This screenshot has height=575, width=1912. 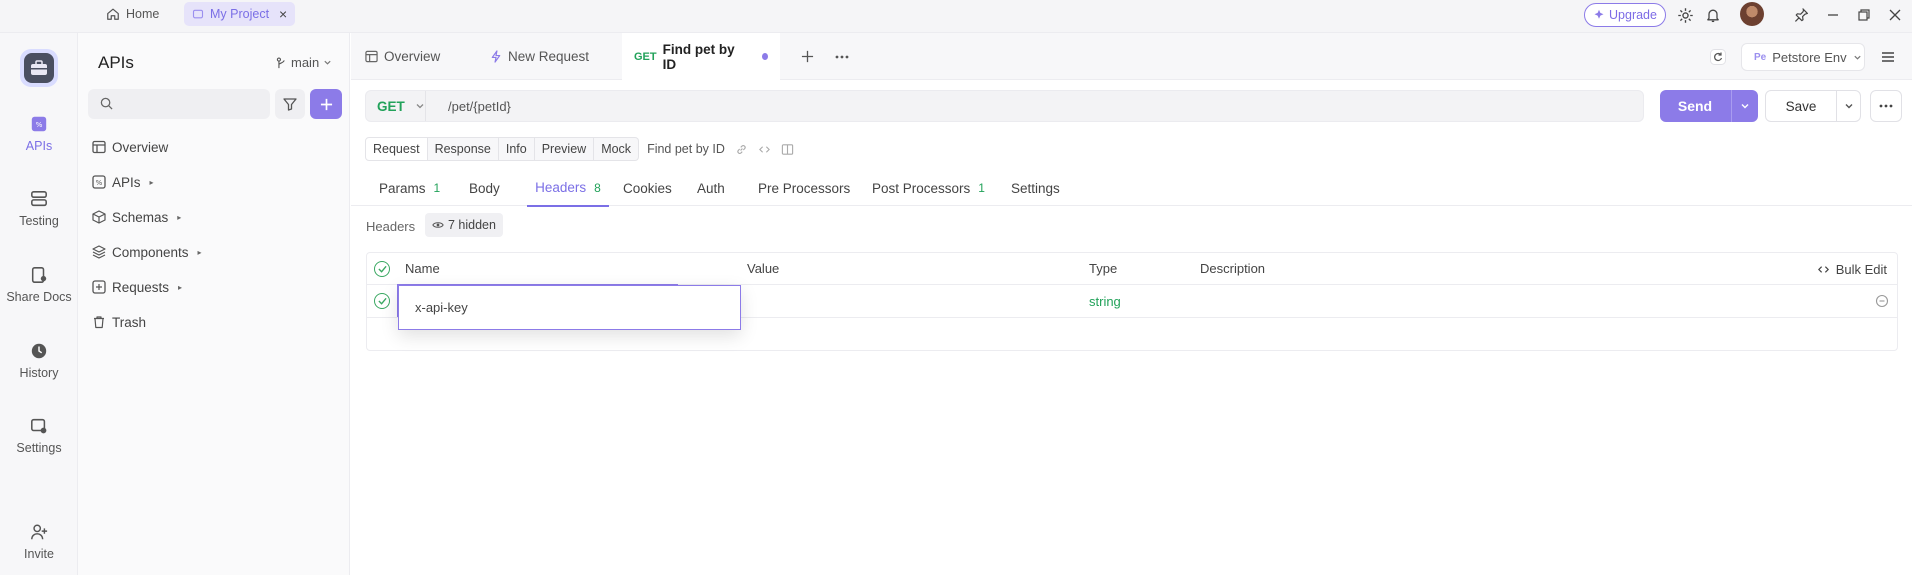 What do you see at coordinates (1888, 57) in the screenshot?
I see `menu-icon` at bounding box center [1888, 57].